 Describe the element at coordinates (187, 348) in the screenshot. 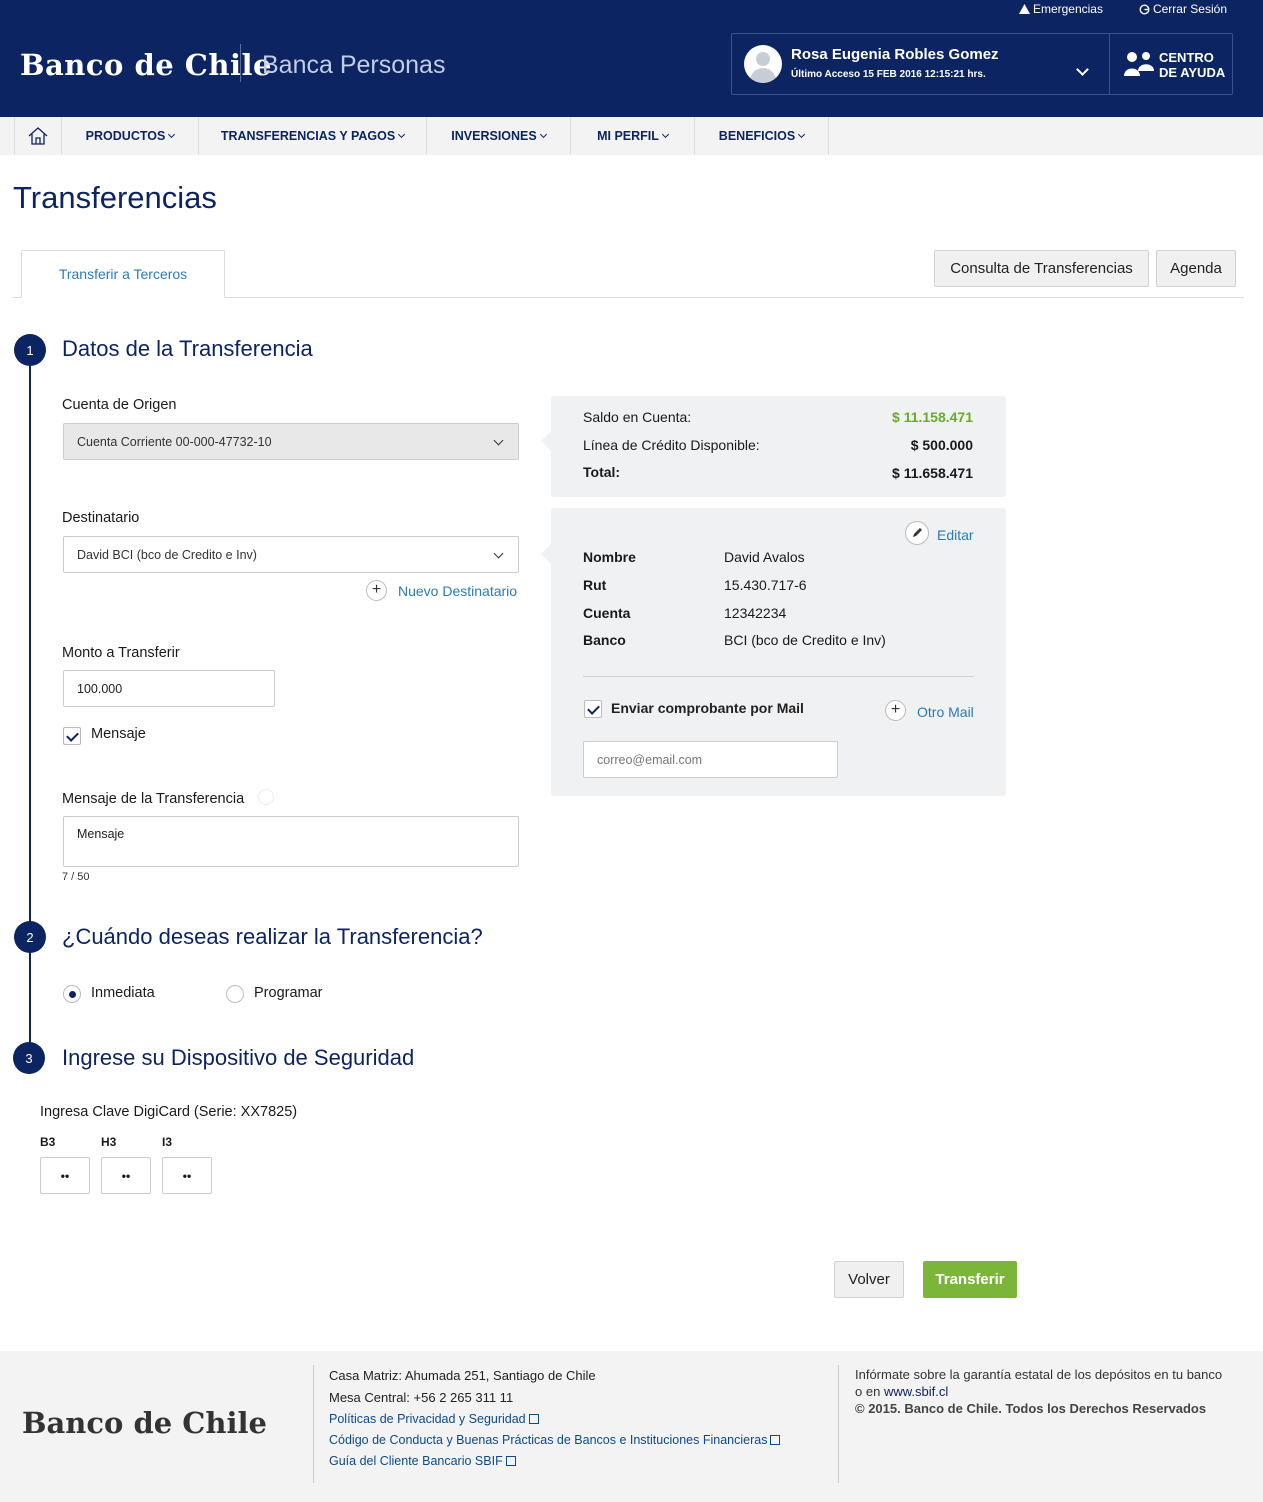

I see `step-1-title: Datos de la Transferencia` at that location.